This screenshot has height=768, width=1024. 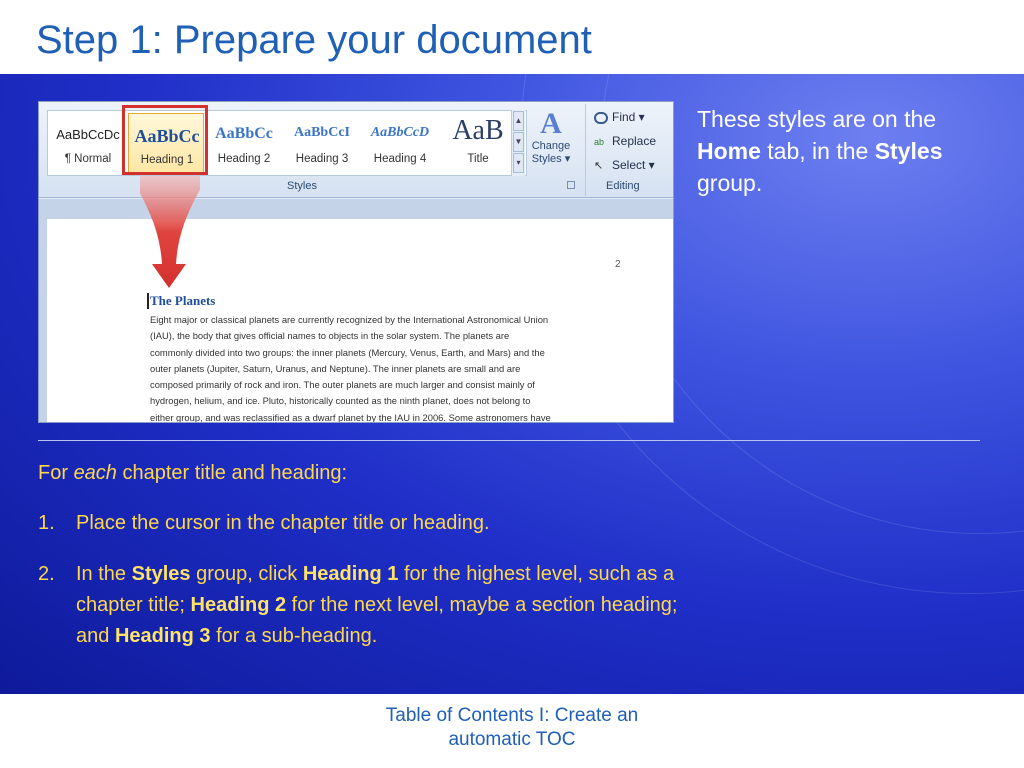 What do you see at coordinates (817, 151) in the screenshot?
I see `callout-part: tab, in the` at bounding box center [817, 151].